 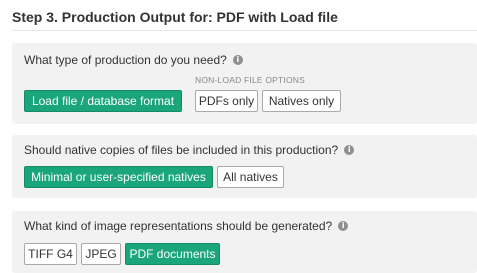 What do you see at coordinates (226, 101) in the screenshot?
I see `pdfs-only-button: PDFs only` at bounding box center [226, 101].